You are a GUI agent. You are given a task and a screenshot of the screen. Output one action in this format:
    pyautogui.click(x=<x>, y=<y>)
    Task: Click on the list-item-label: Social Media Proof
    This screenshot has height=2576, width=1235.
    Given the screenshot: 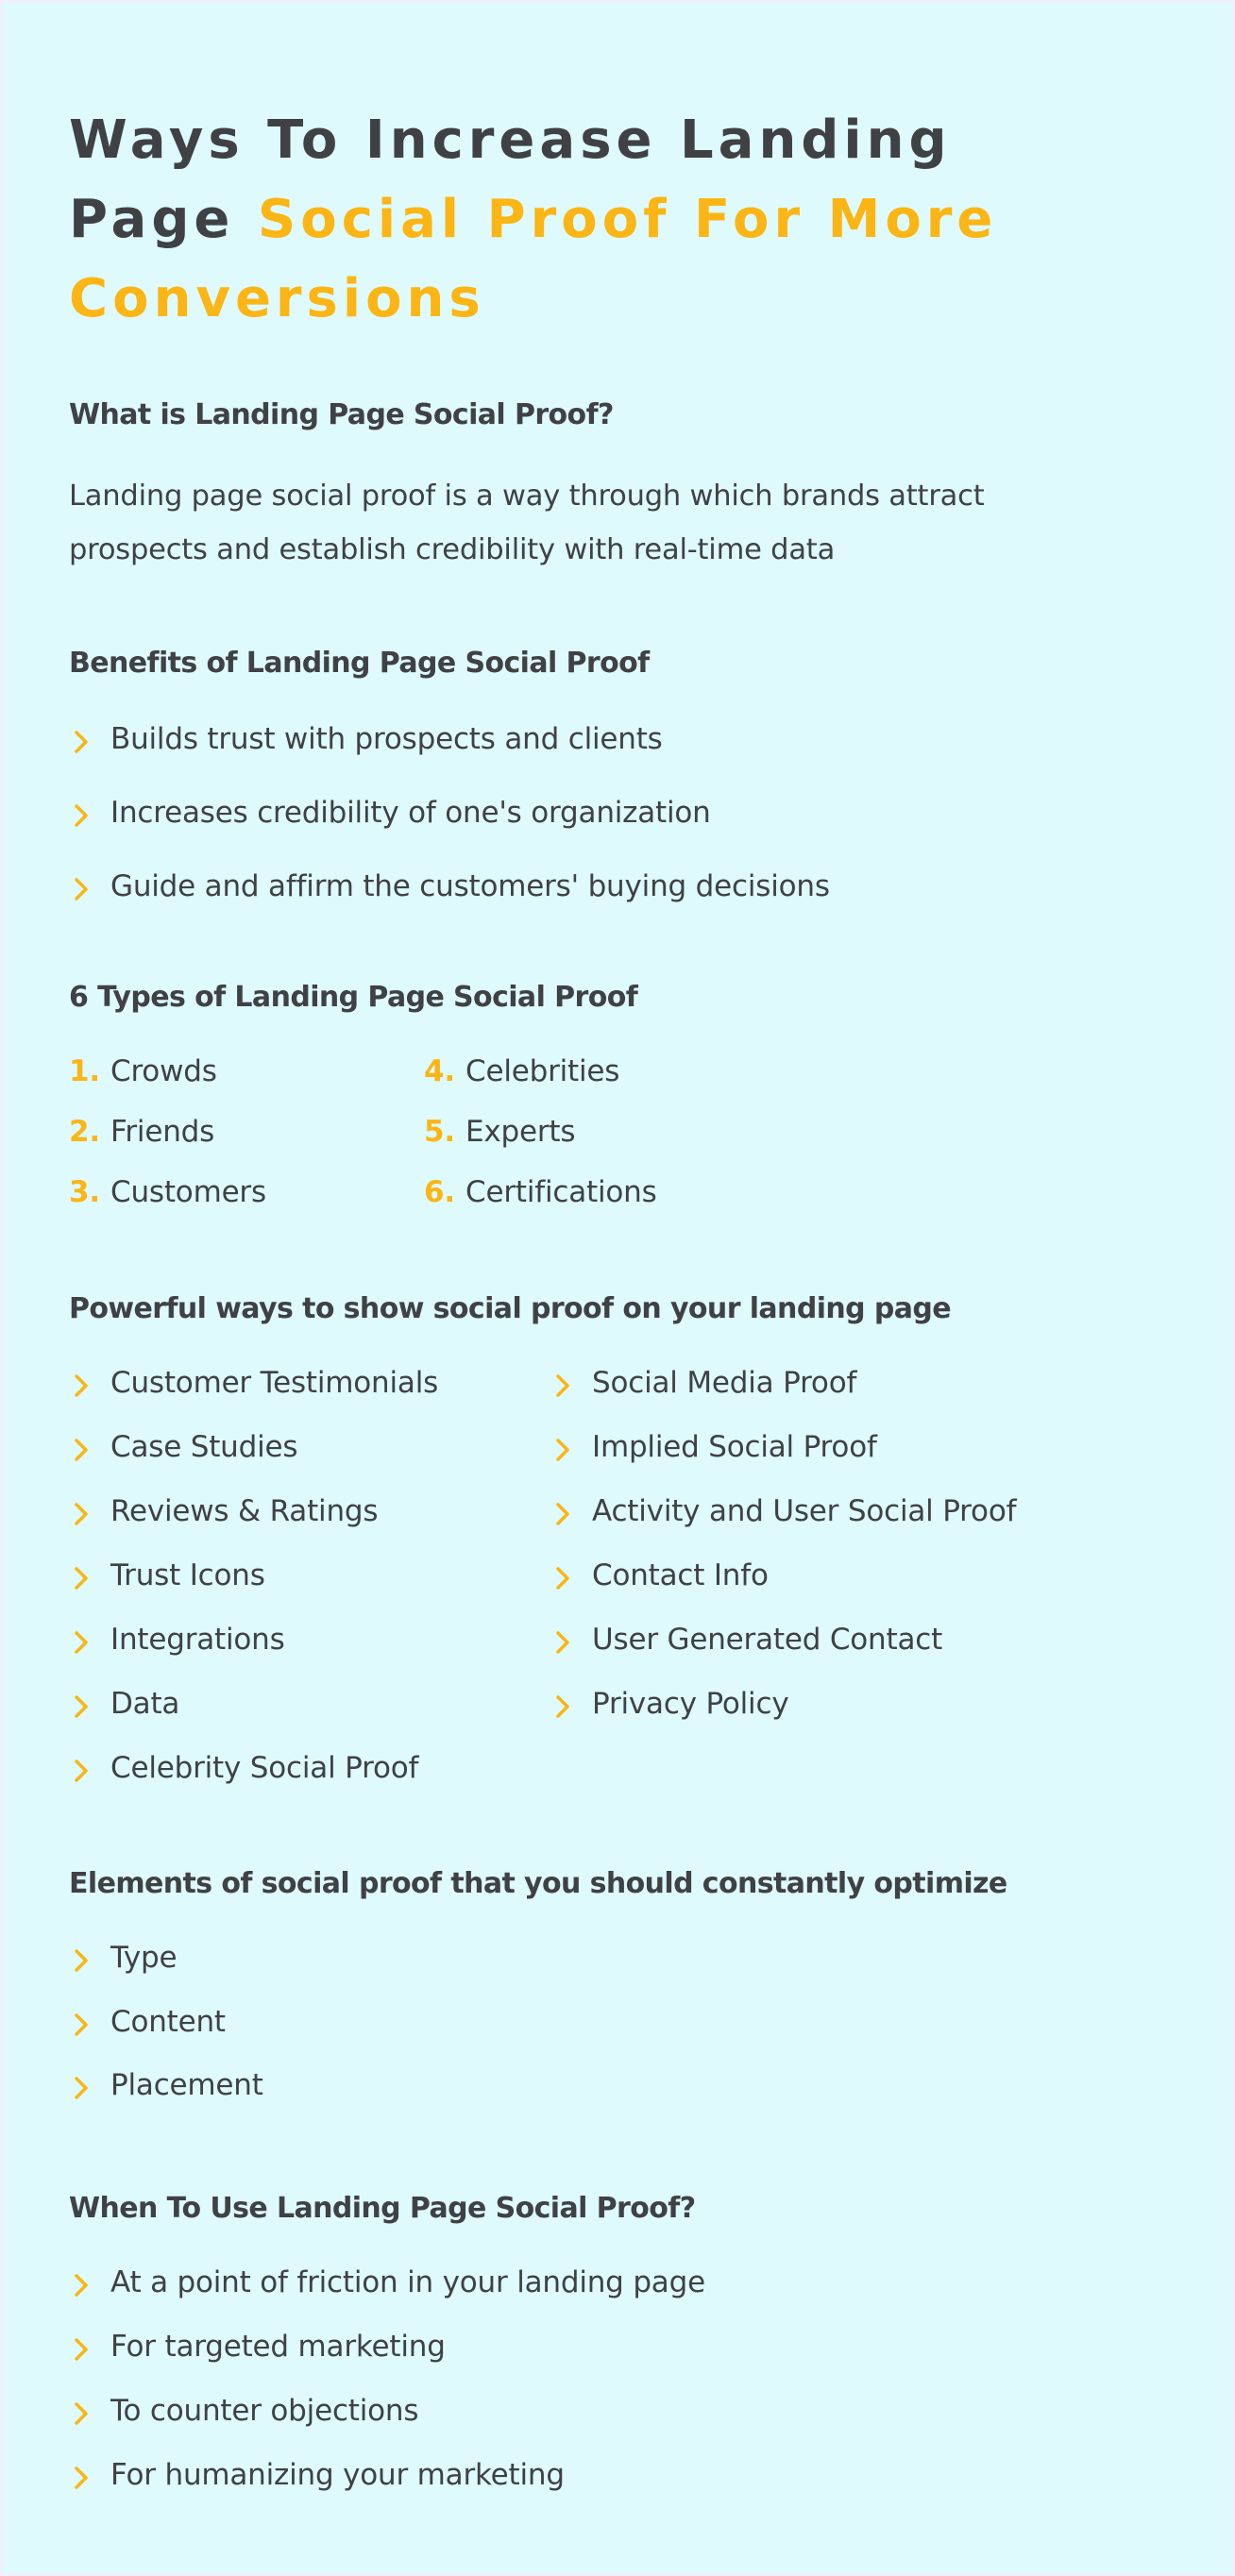 What is the action you would take?
    pyautogui.click(x=725, y=1383)
    